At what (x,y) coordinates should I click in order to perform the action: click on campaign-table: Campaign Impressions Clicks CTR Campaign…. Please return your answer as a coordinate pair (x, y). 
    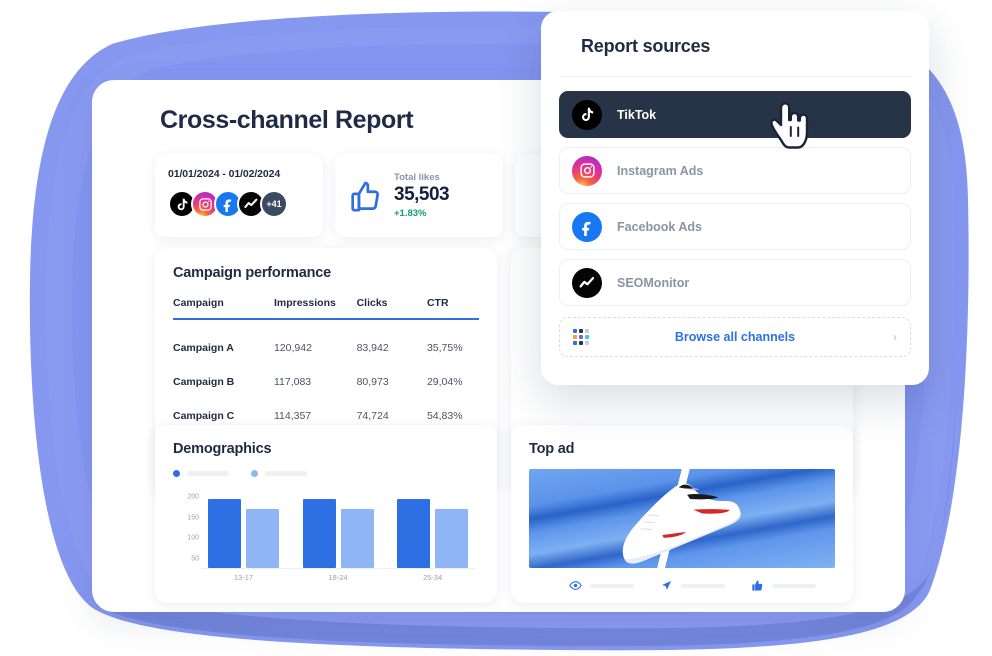
    Looking at the image, I should click on (326, 359).